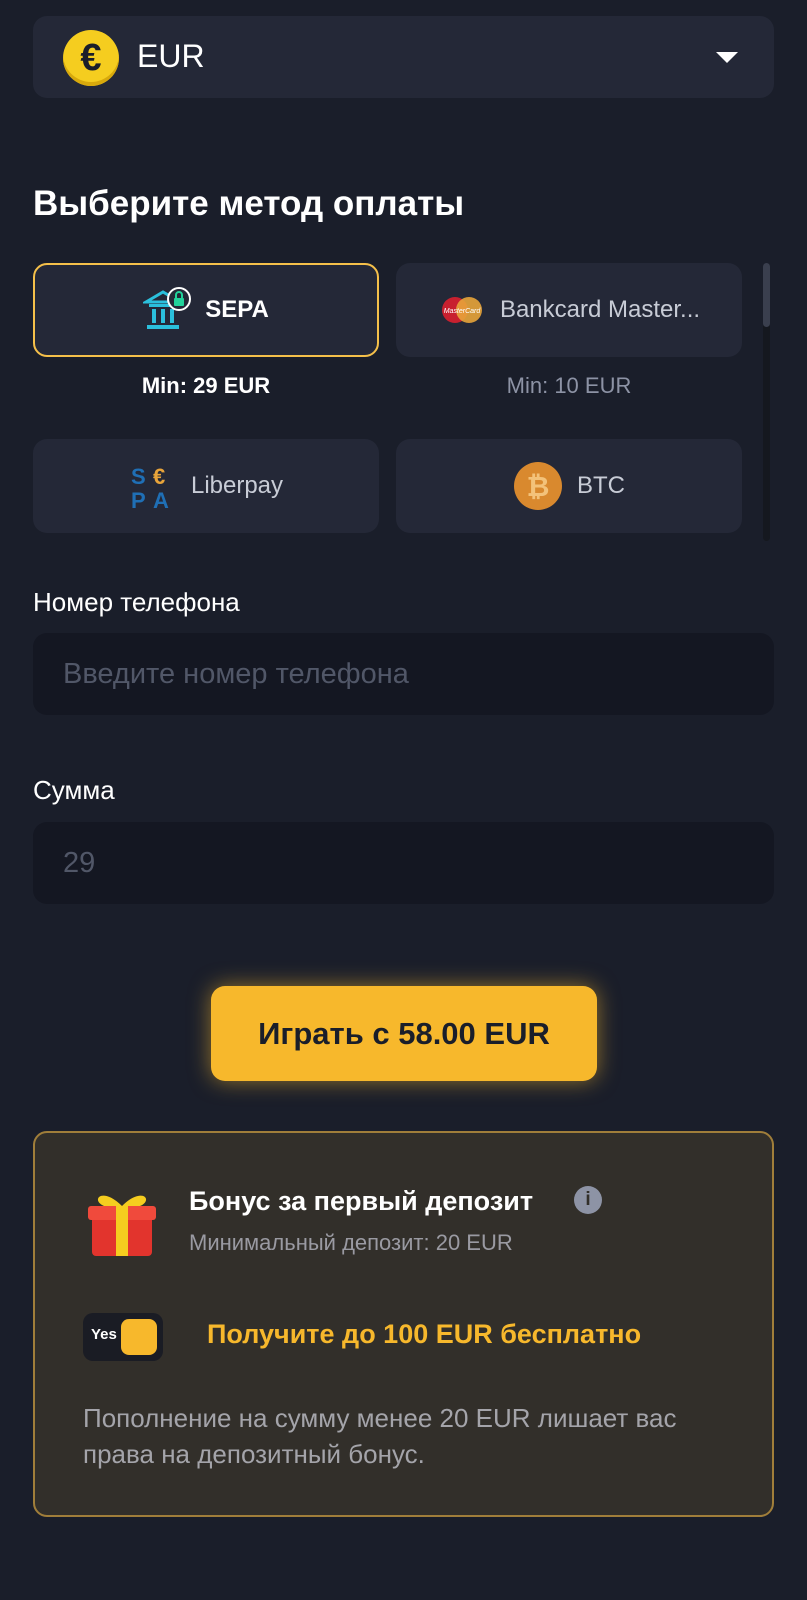  What do you see at coordinates (601, 485) in the screenshot?
I see `method-label: BTC` at bounding box center [601, 485].